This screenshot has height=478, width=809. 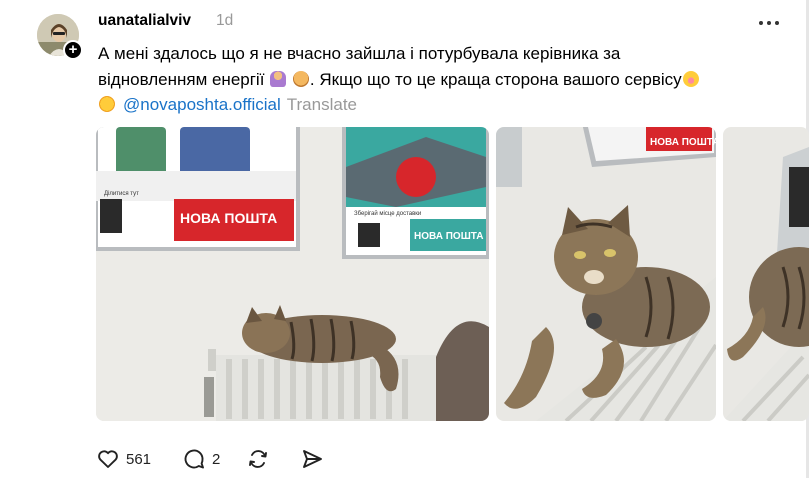 I want to click on reply-button: 2, so click(x=201, y=459).